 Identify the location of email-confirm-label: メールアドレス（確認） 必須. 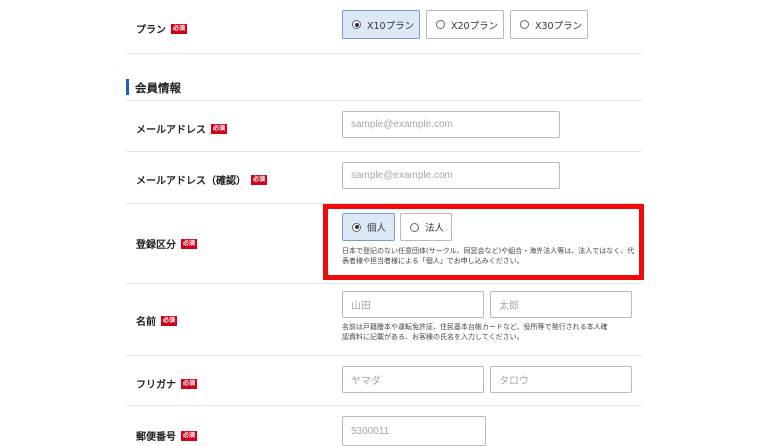
(202, 179).